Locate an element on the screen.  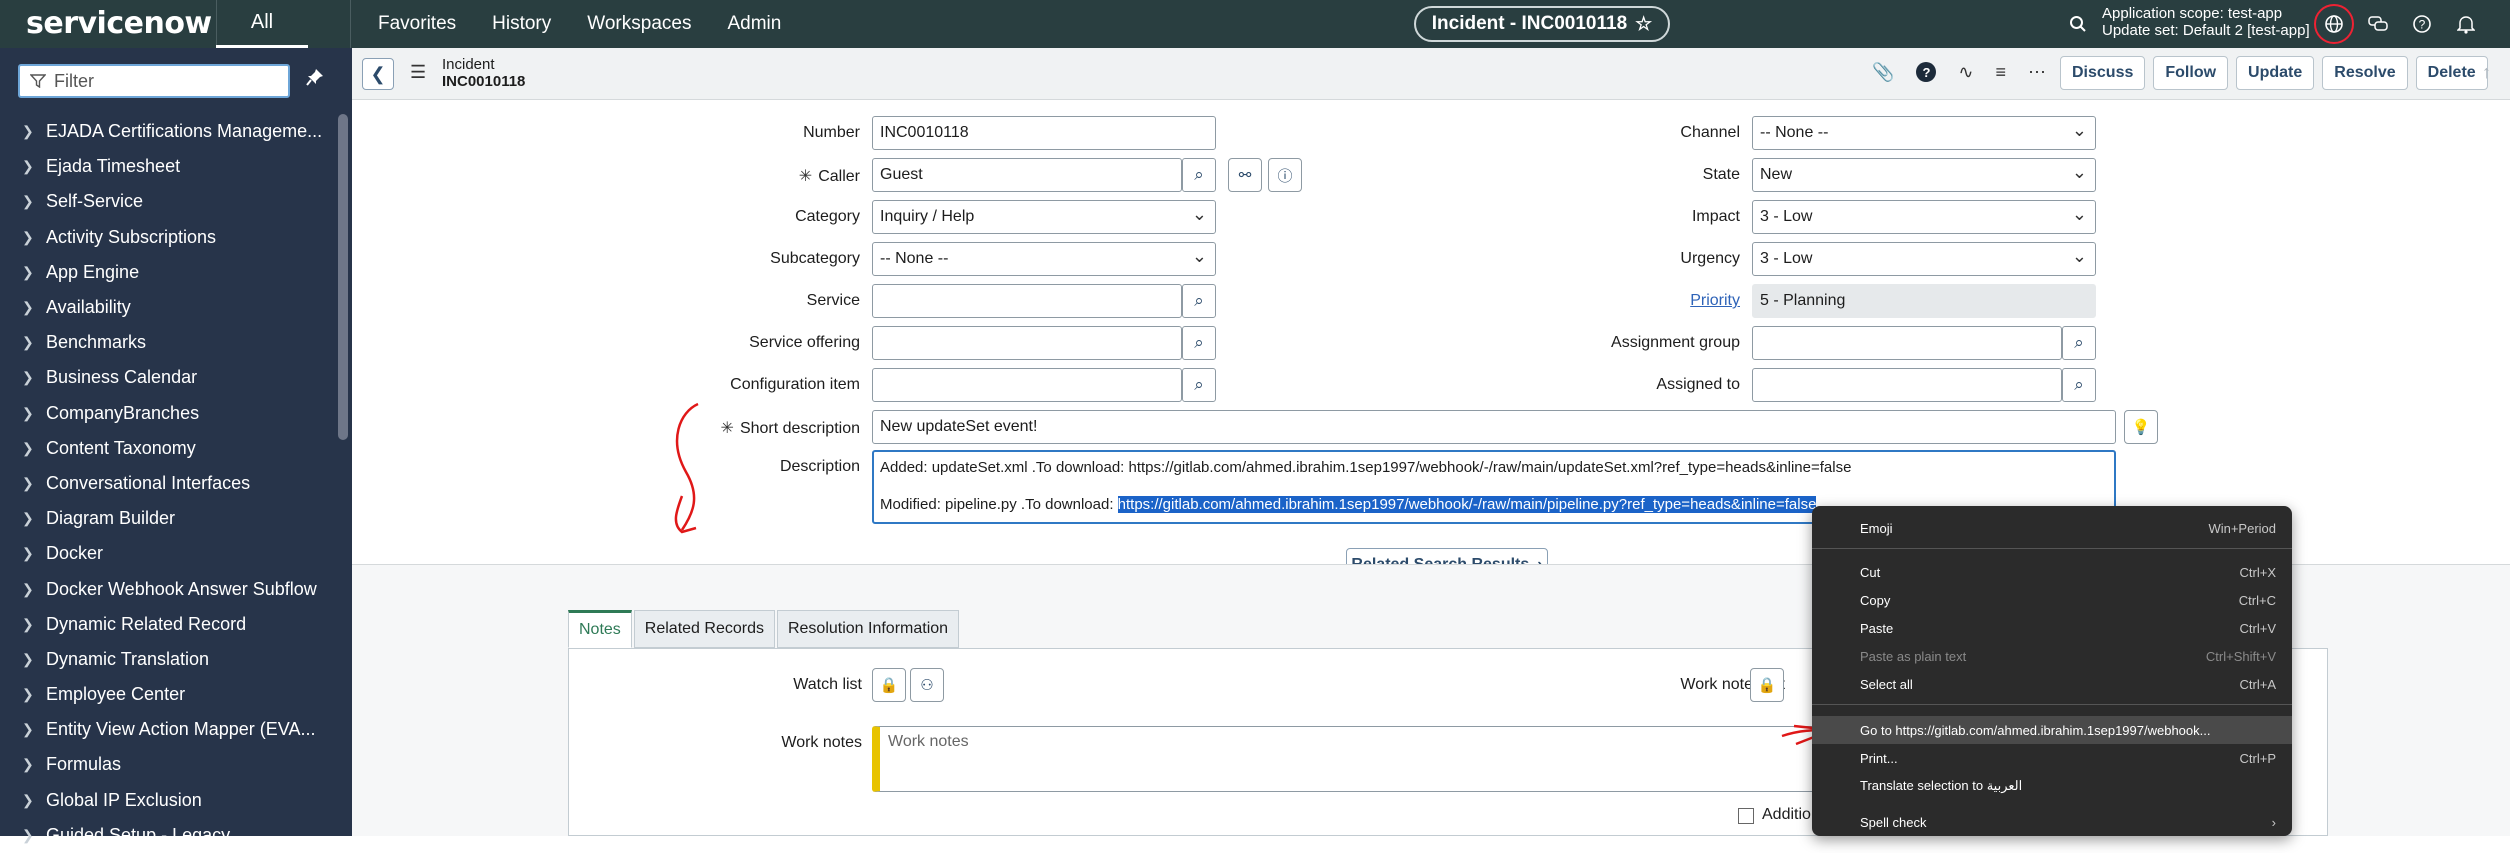
state-select: New is located at coordinates (1924, 175).